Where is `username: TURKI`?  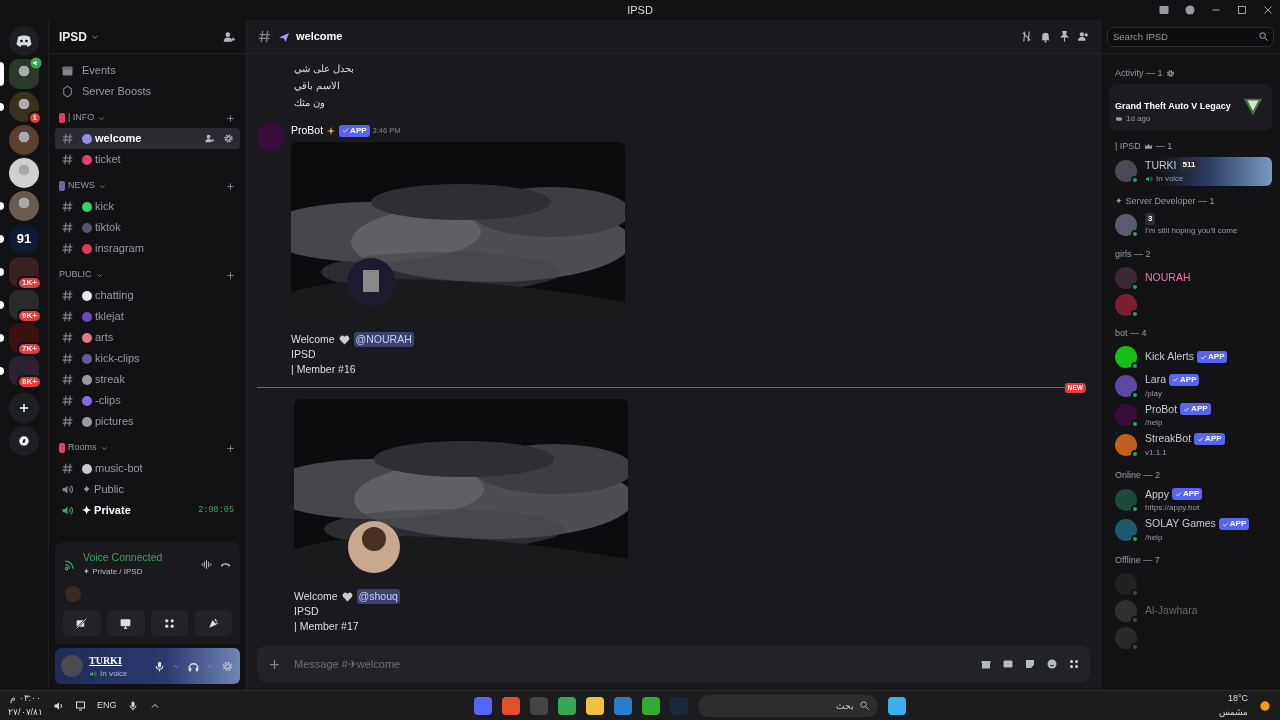 username: TURKI is located at coordinates (118, 660).